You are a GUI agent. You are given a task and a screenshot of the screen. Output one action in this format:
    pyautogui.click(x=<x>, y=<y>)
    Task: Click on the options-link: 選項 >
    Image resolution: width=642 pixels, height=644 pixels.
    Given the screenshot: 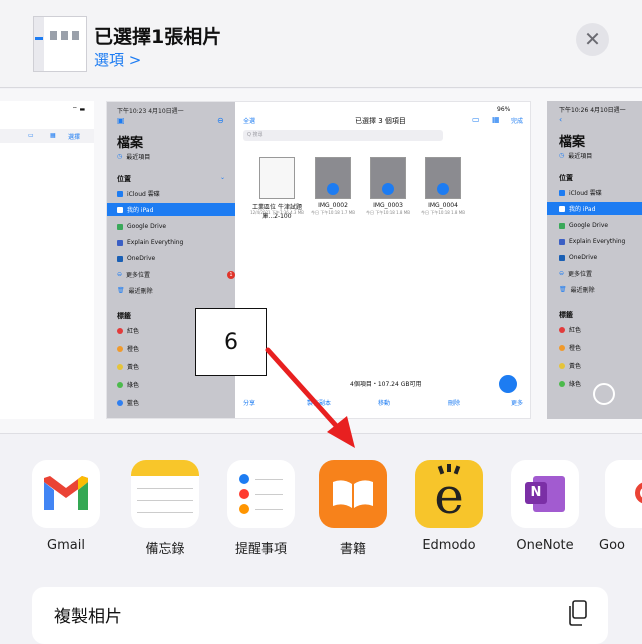 What is the action you would take?
    pyautogui.click(x=117, y=59)
    